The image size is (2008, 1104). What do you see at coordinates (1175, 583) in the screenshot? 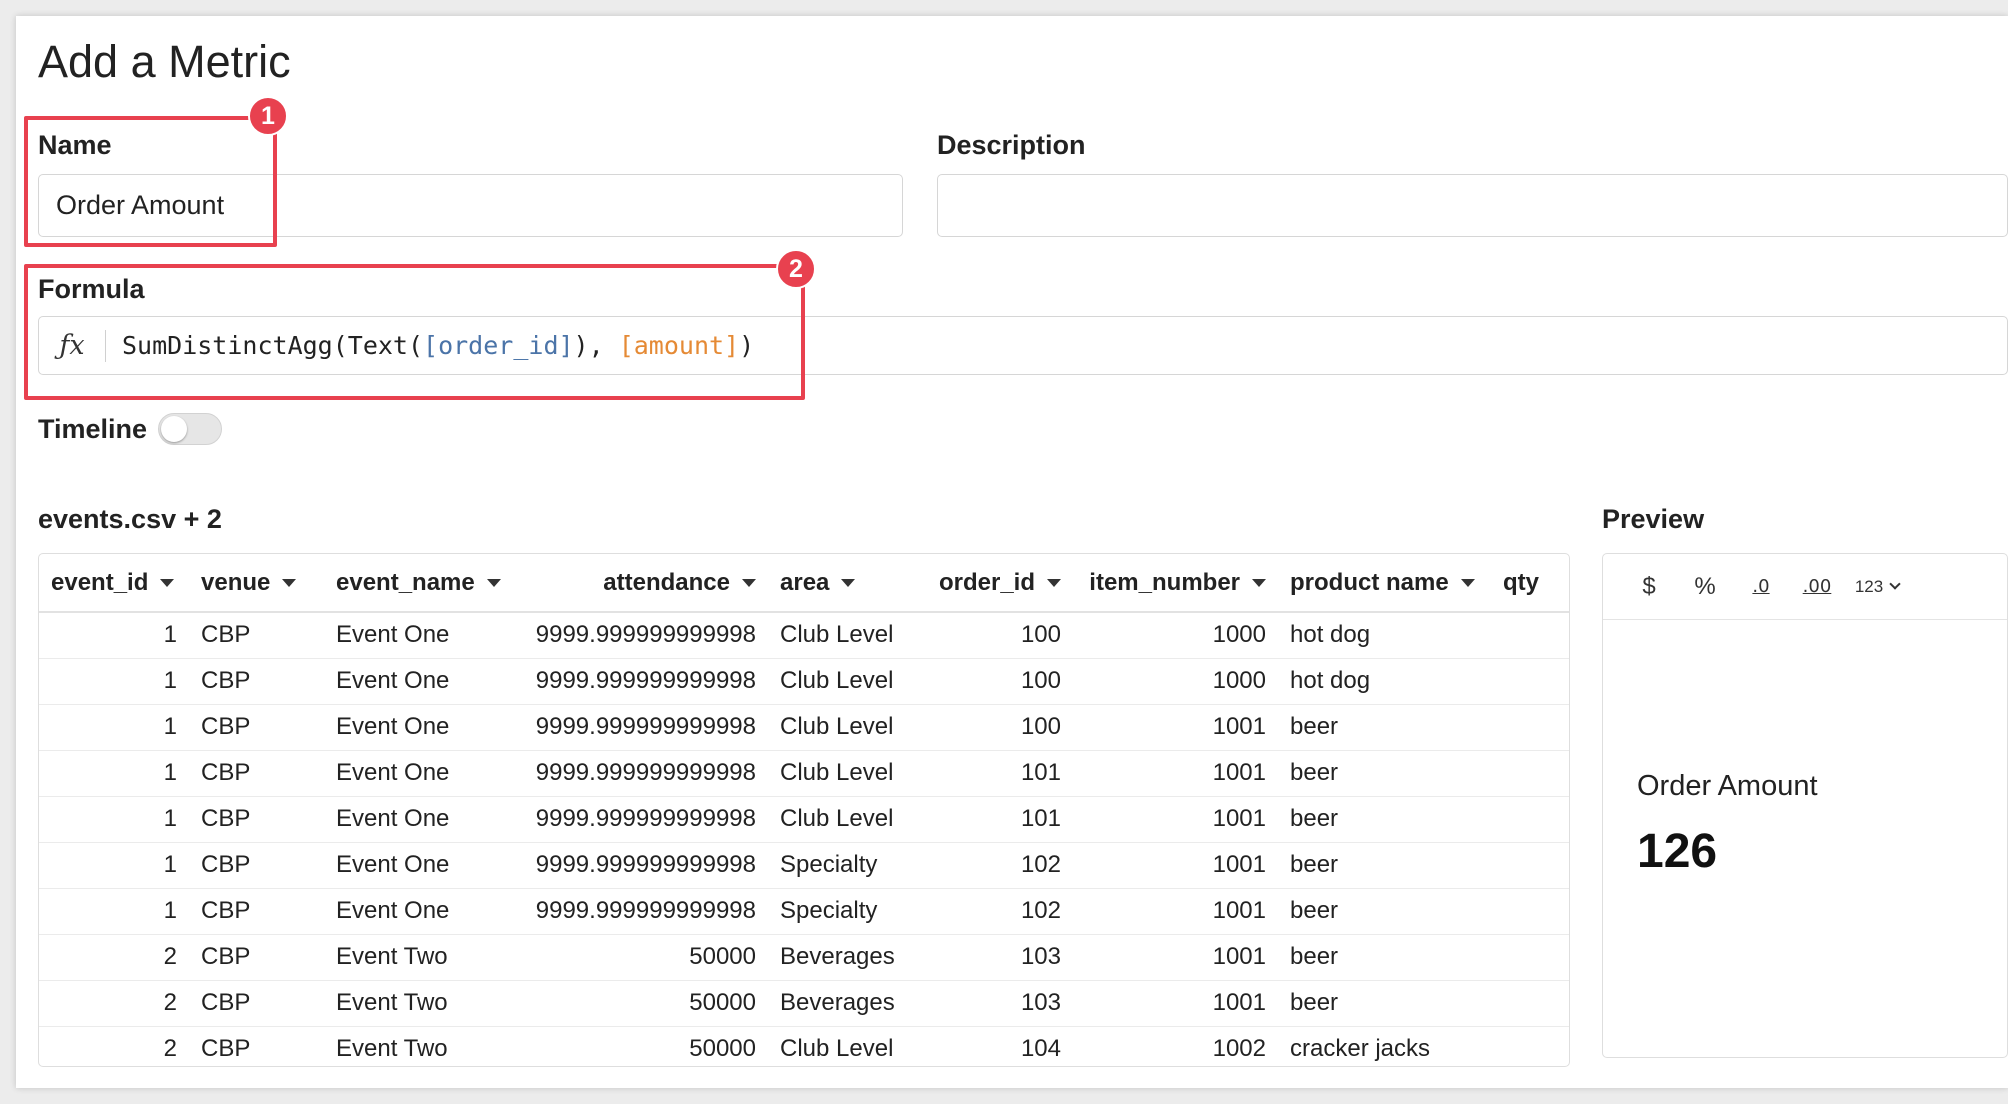
I see `column-header-item-number: item_number` at bounding box center [1175, 583].